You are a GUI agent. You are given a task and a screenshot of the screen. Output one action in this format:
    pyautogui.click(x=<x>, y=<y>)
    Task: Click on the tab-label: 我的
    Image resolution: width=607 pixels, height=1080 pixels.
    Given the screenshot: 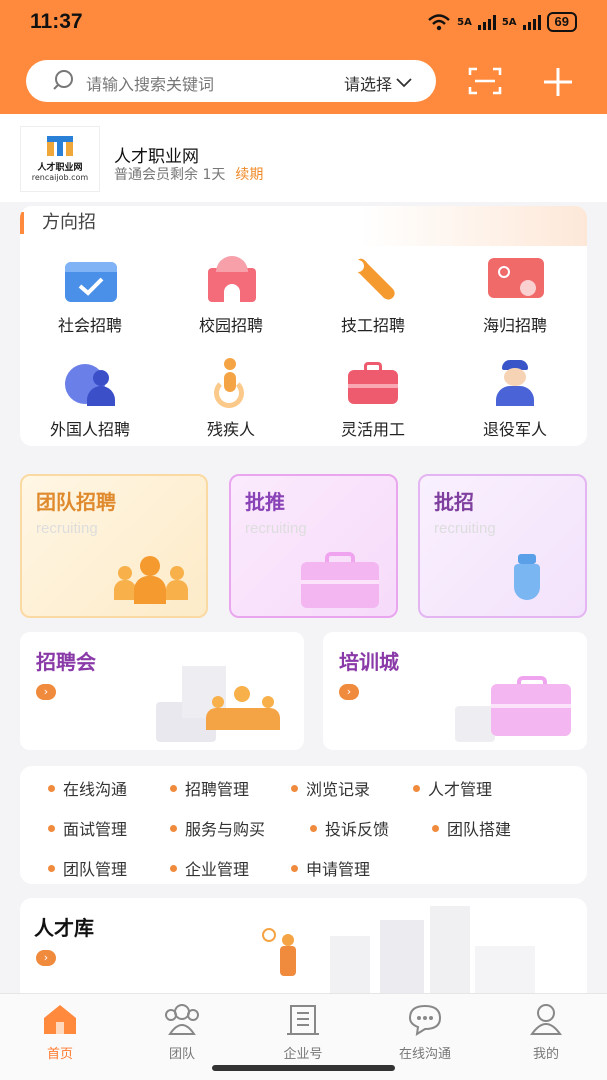 What is the action you would take?
    pyautogui.click(x=545, y=1054)
    